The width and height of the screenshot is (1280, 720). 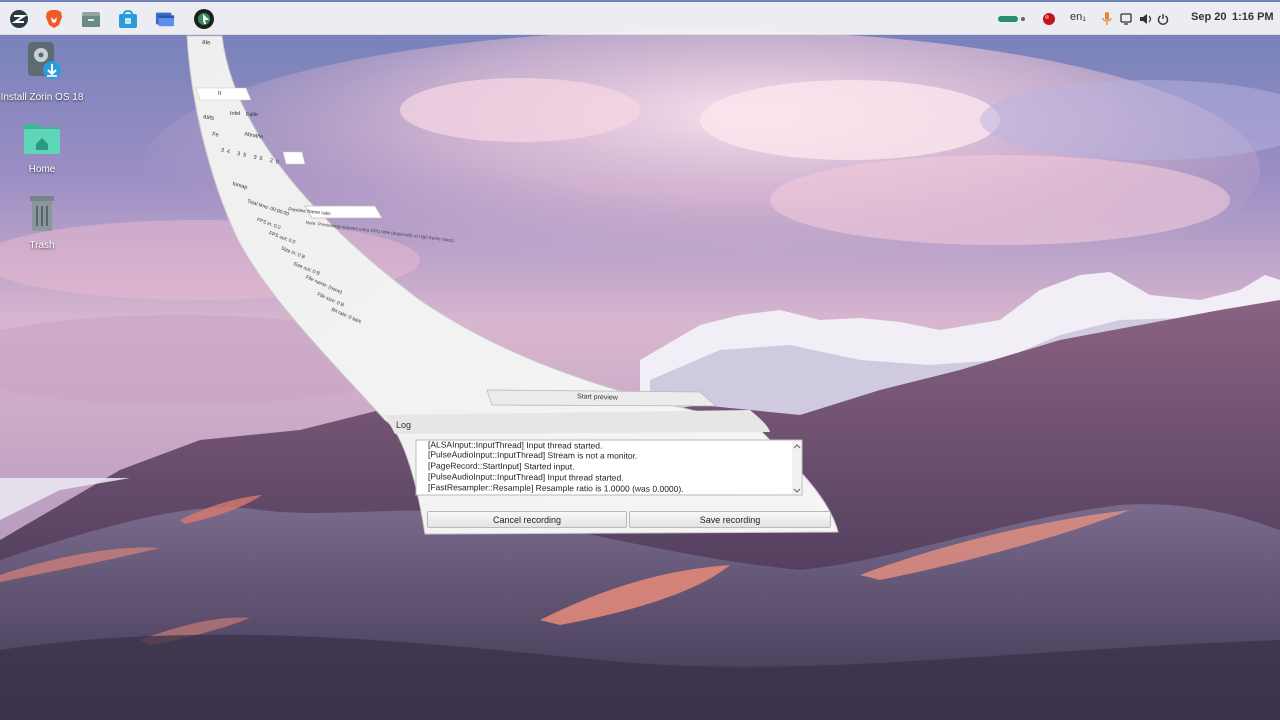 What do you see at coordinates (215, 135) in the screenshot?
I see `recorder-option-label: Fe` at bounding box center [215, 135].